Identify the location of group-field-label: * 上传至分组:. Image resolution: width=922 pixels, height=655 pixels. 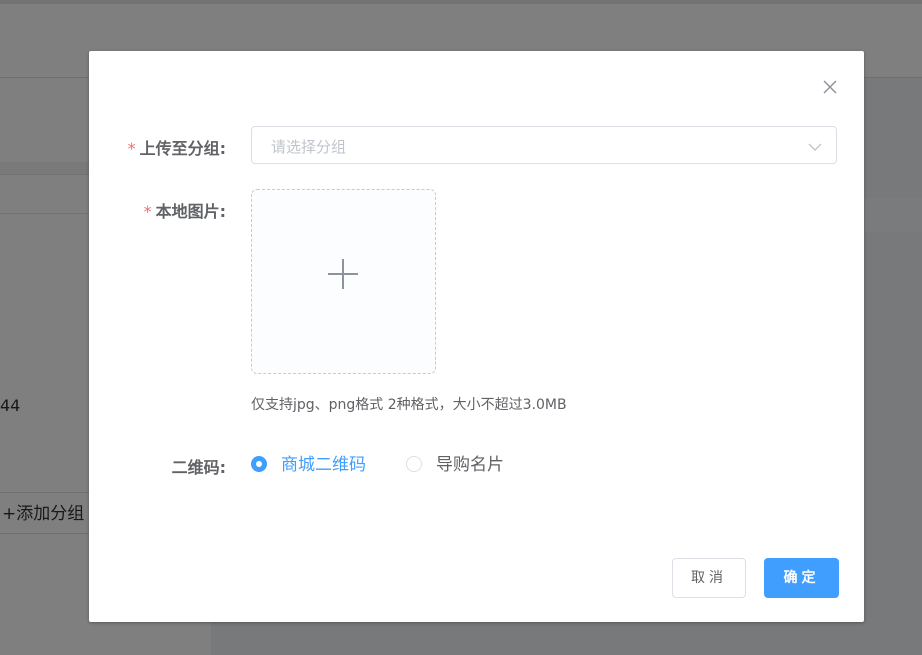
(177, 147).